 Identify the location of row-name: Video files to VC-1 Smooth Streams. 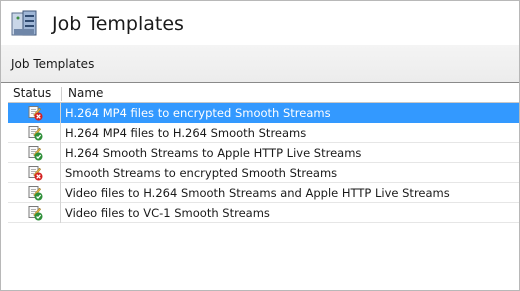
(167, 213).